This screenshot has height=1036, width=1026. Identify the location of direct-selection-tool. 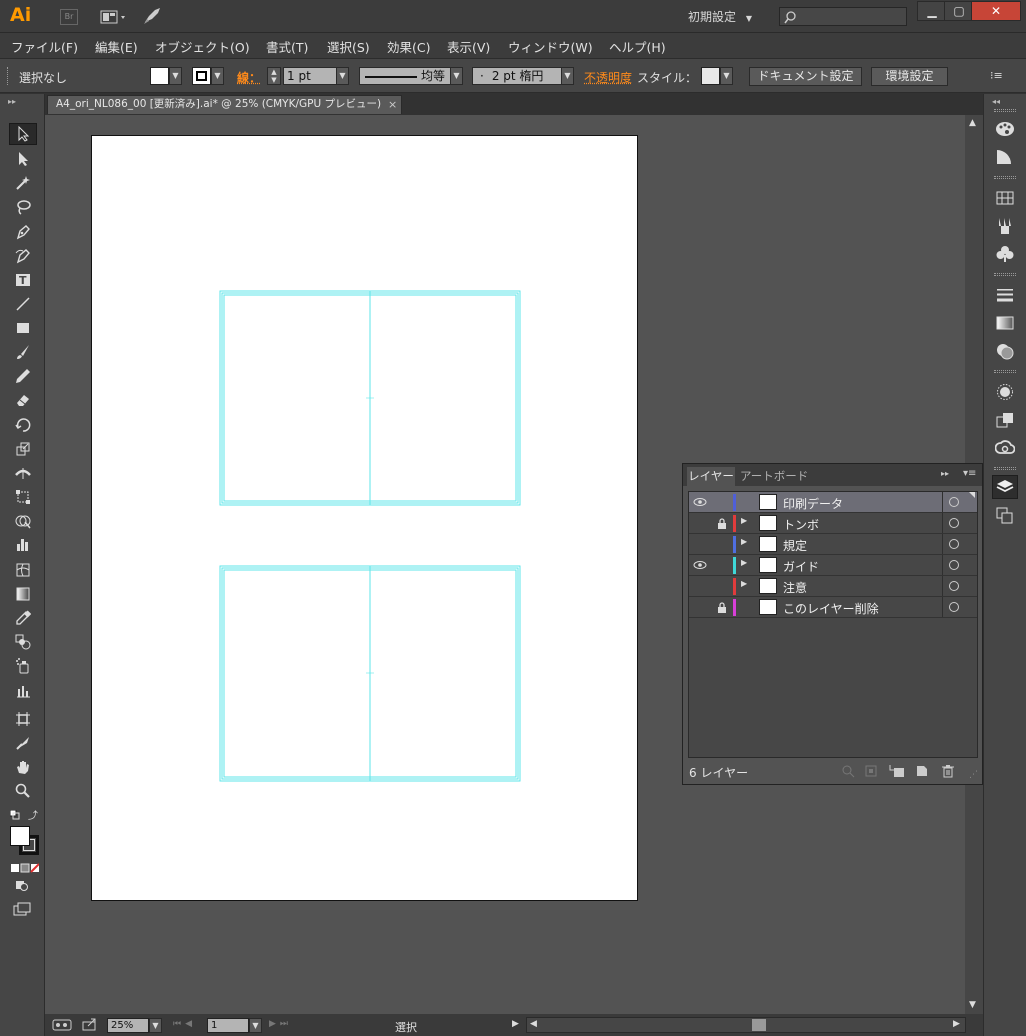
(23, 159).